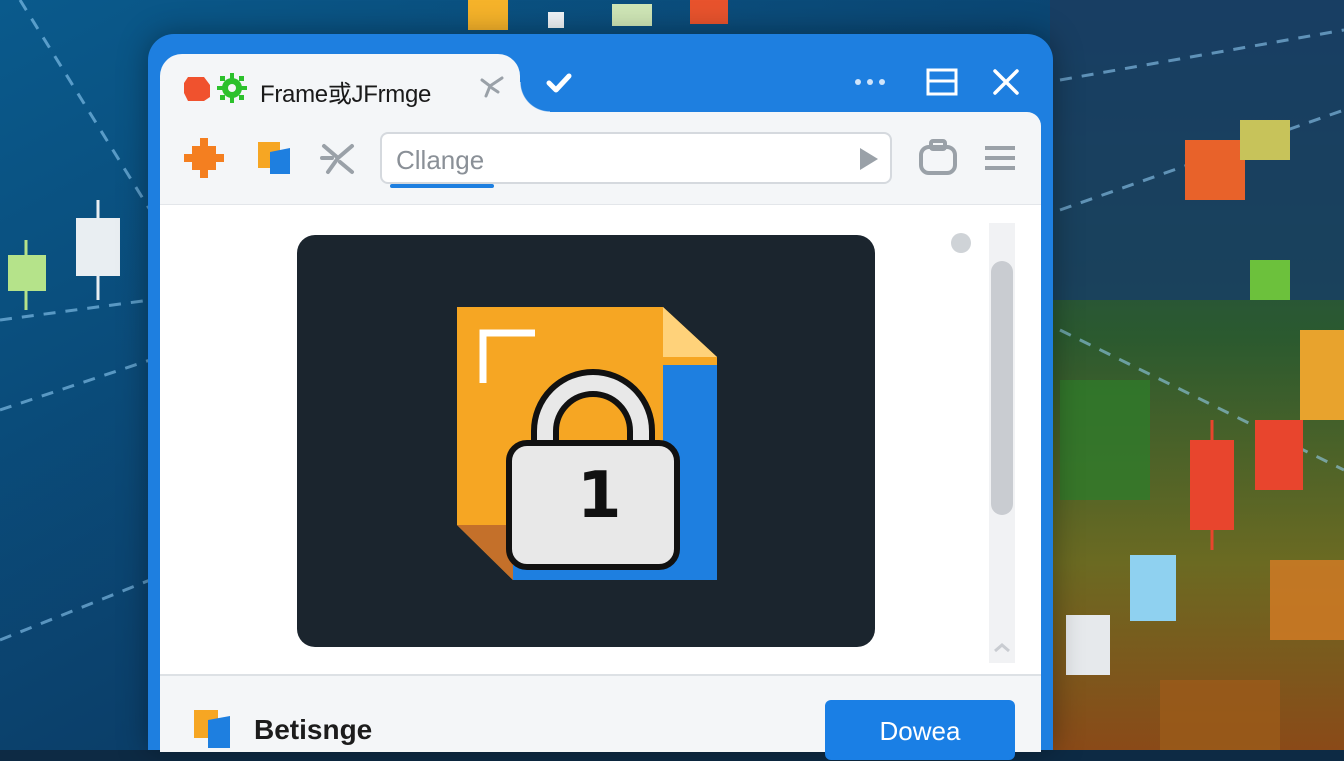 This screenshot has height=761, width=1344. Describe the element at coordinates (232, 88) in the screenshot. I see `green-gear-icon` at that location.